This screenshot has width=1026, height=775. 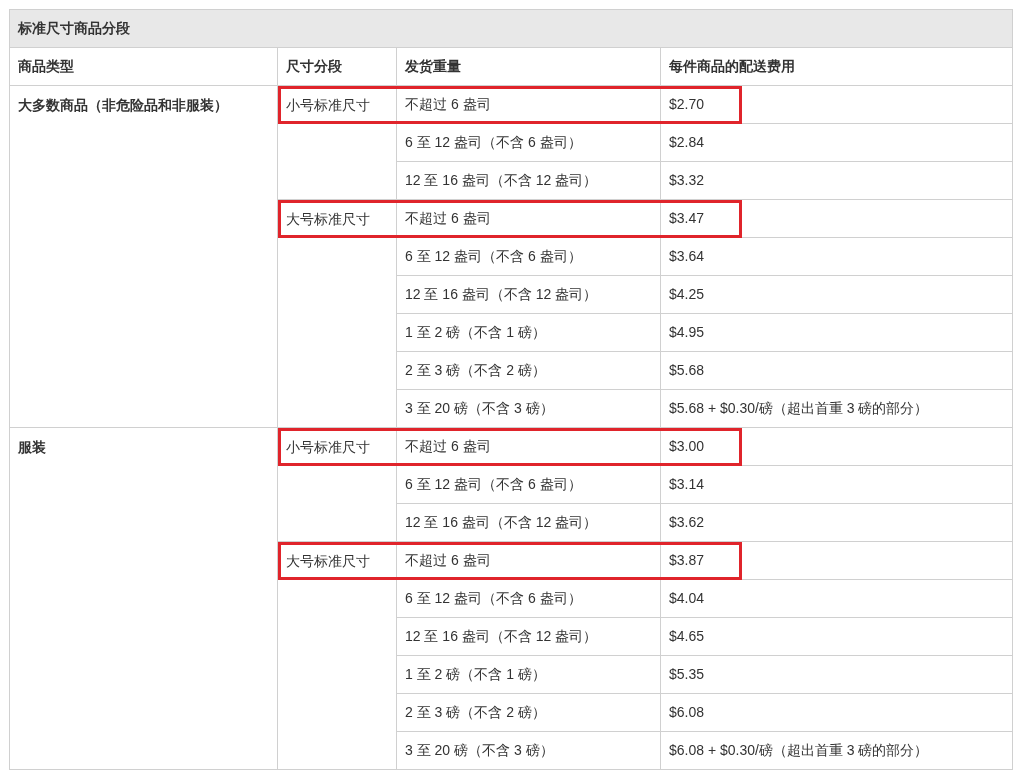 I want to click on table-cell: $4.95, so click(x=836, y=332).